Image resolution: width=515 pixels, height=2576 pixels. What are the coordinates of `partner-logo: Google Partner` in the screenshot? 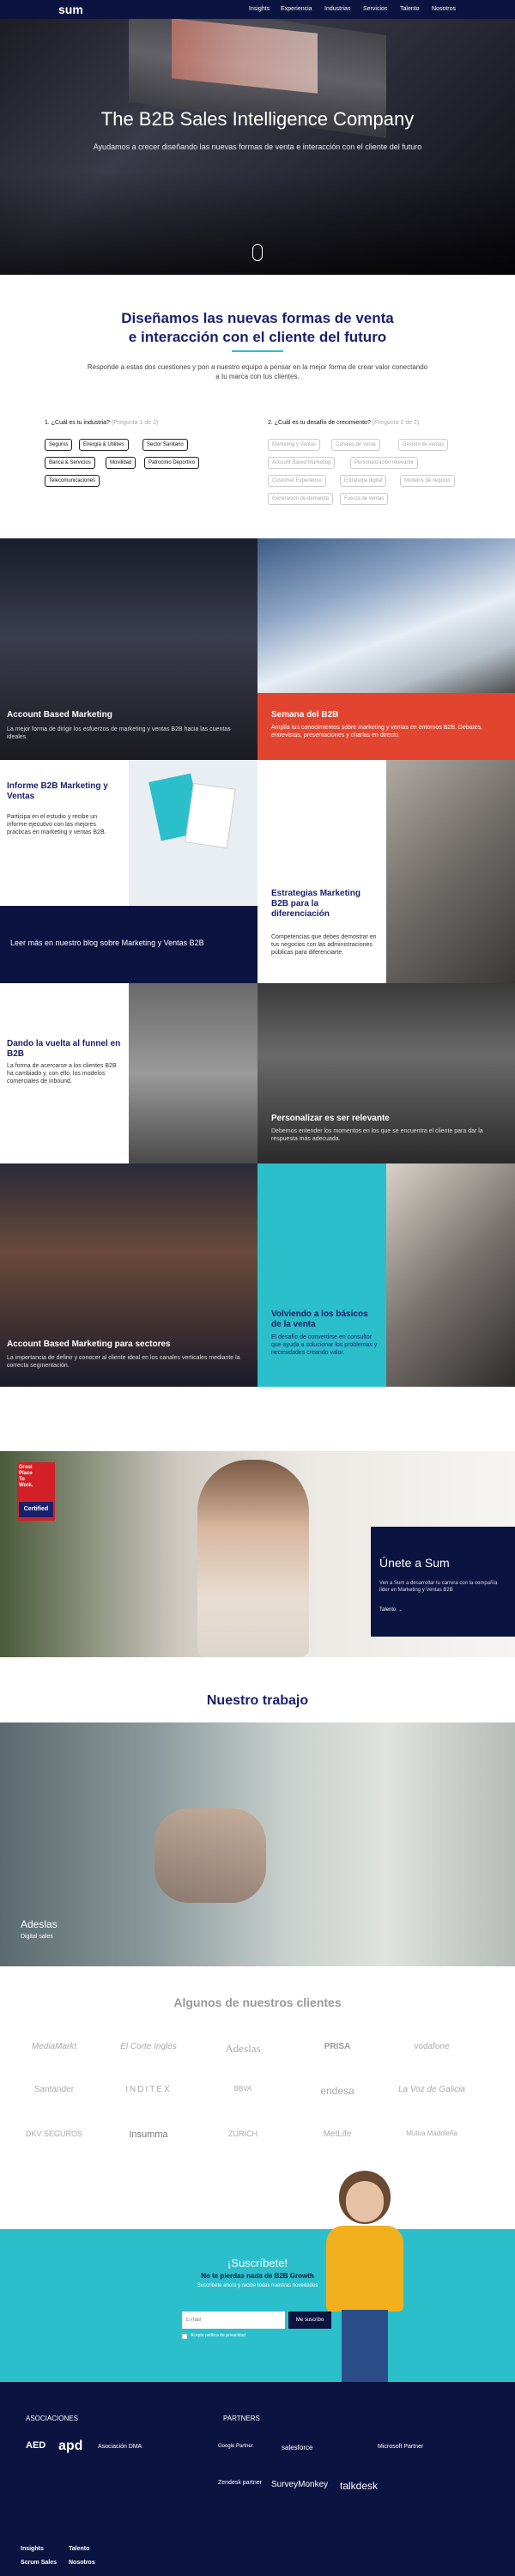 It's located at (235, 2446).